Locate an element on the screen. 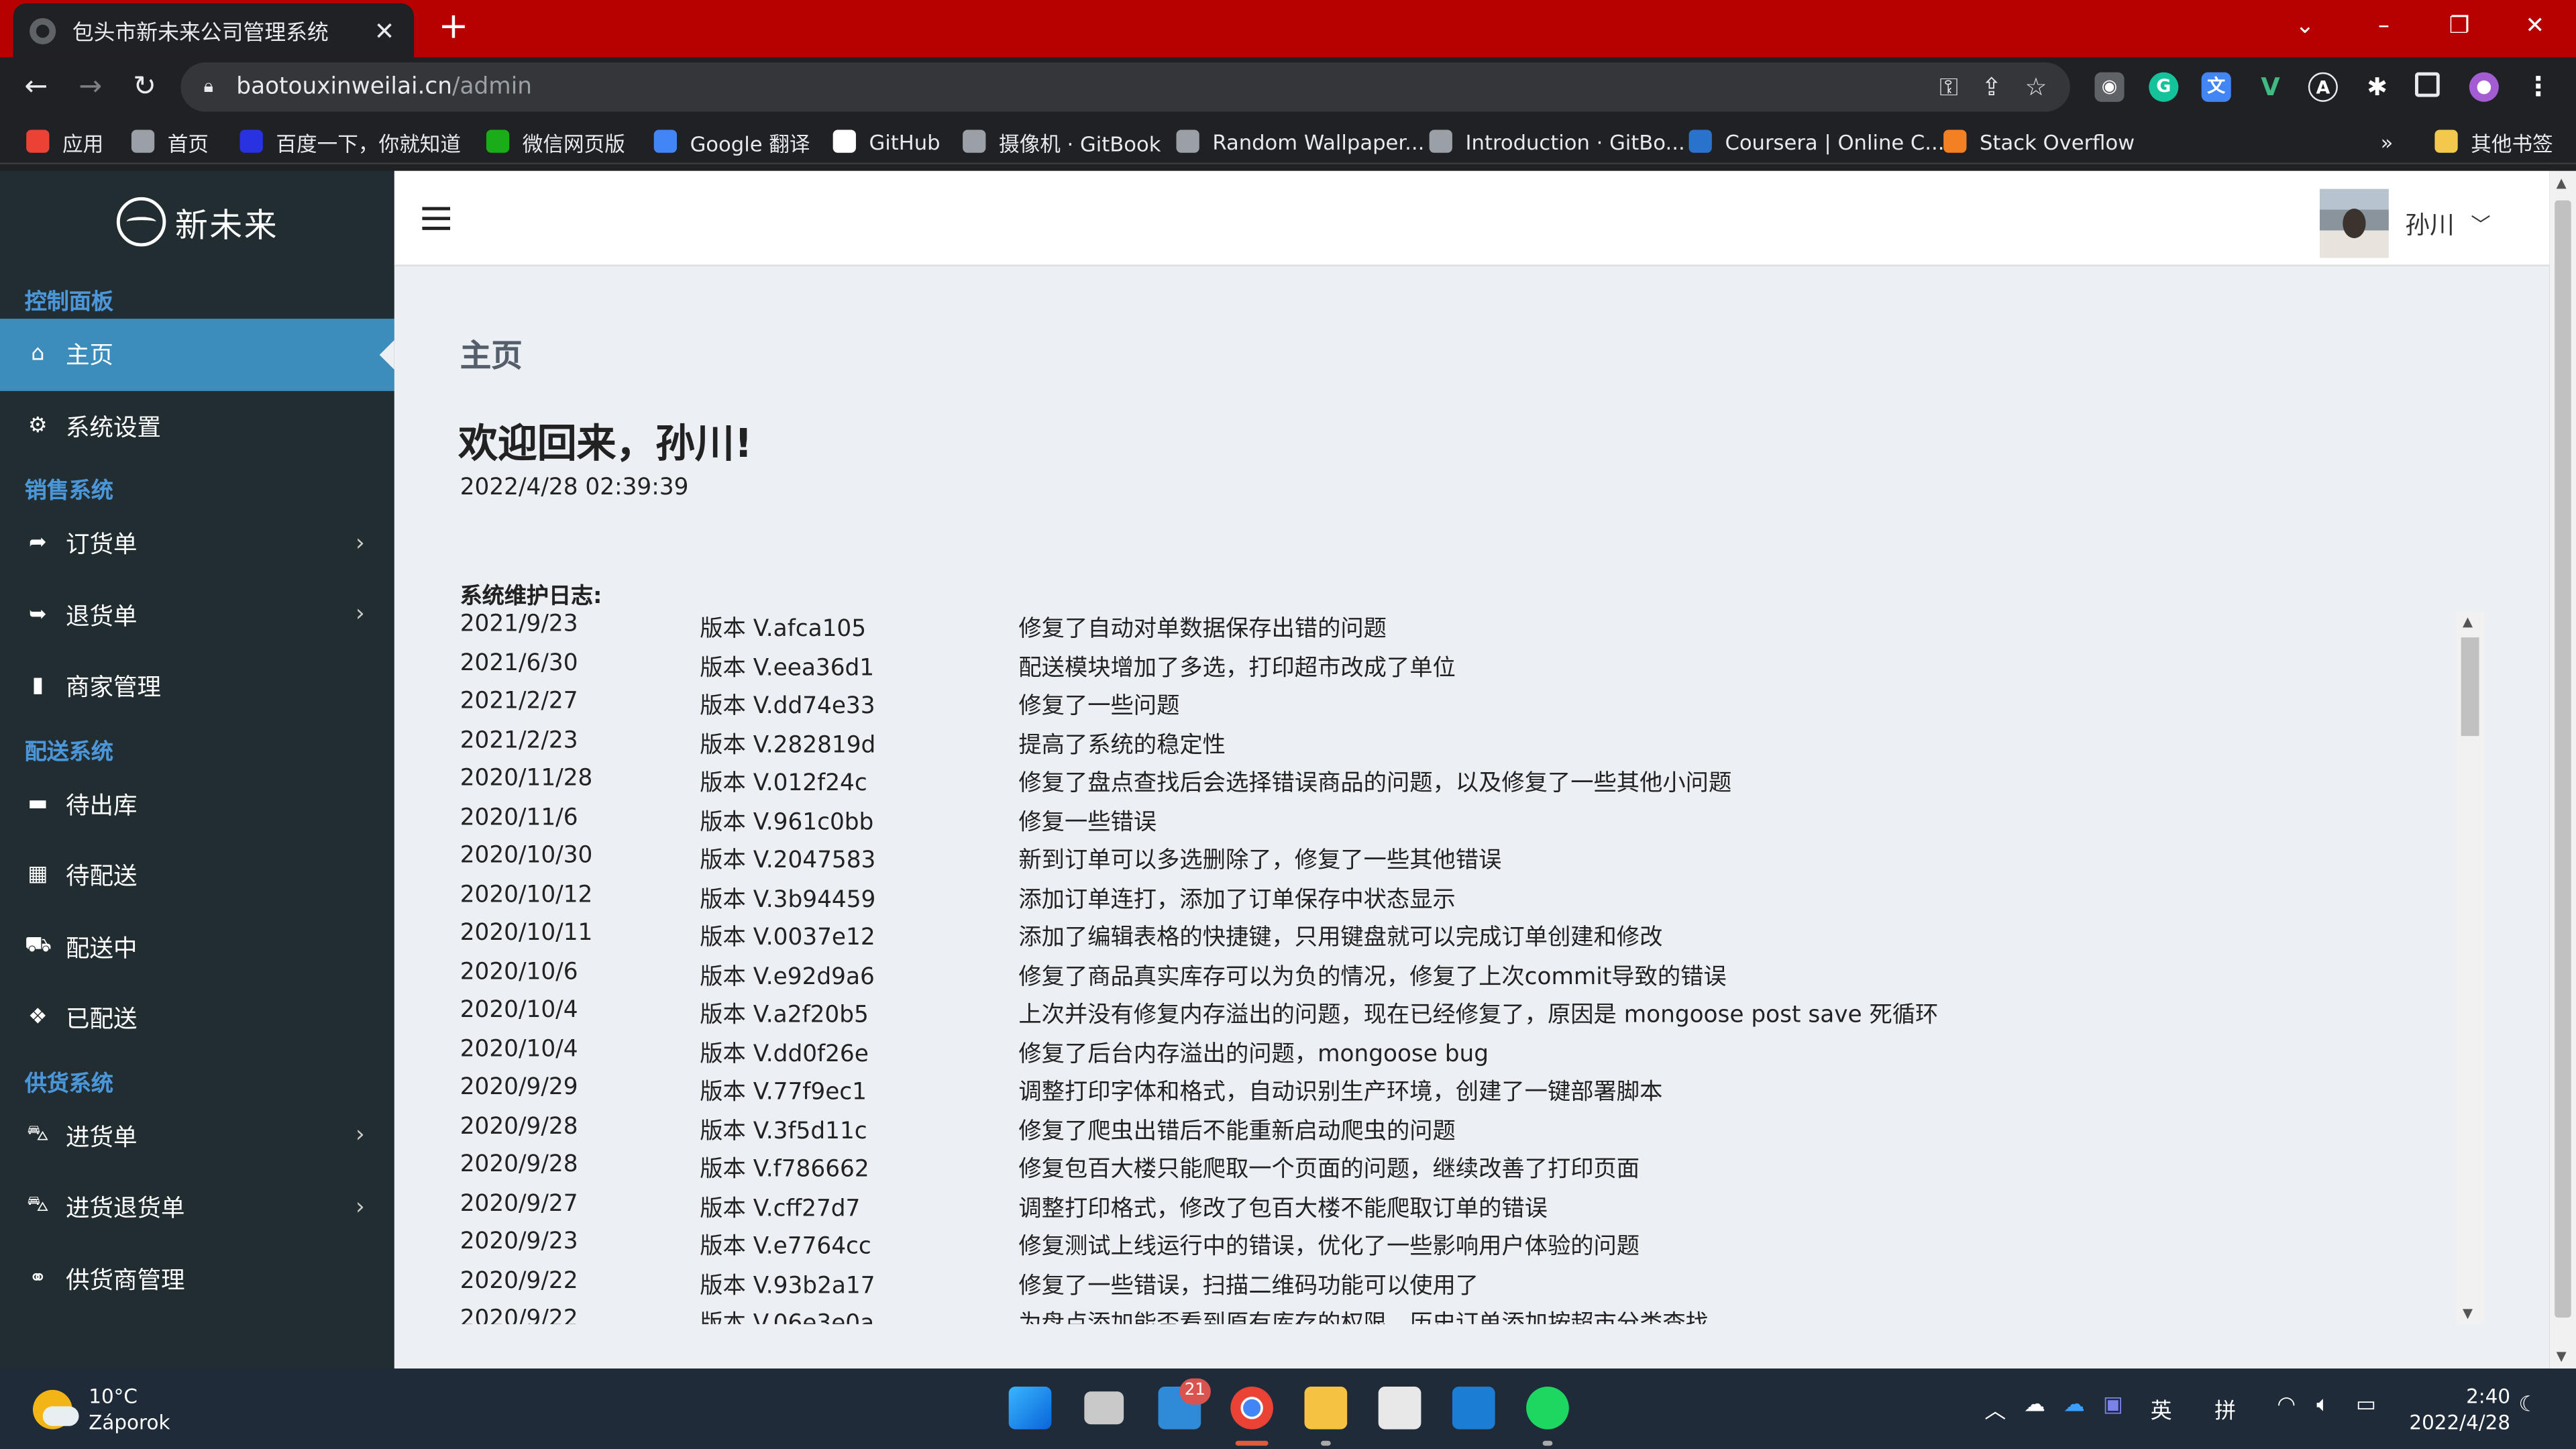  camera-extension-icon: ◉ is located at coordinates (2109, 87).